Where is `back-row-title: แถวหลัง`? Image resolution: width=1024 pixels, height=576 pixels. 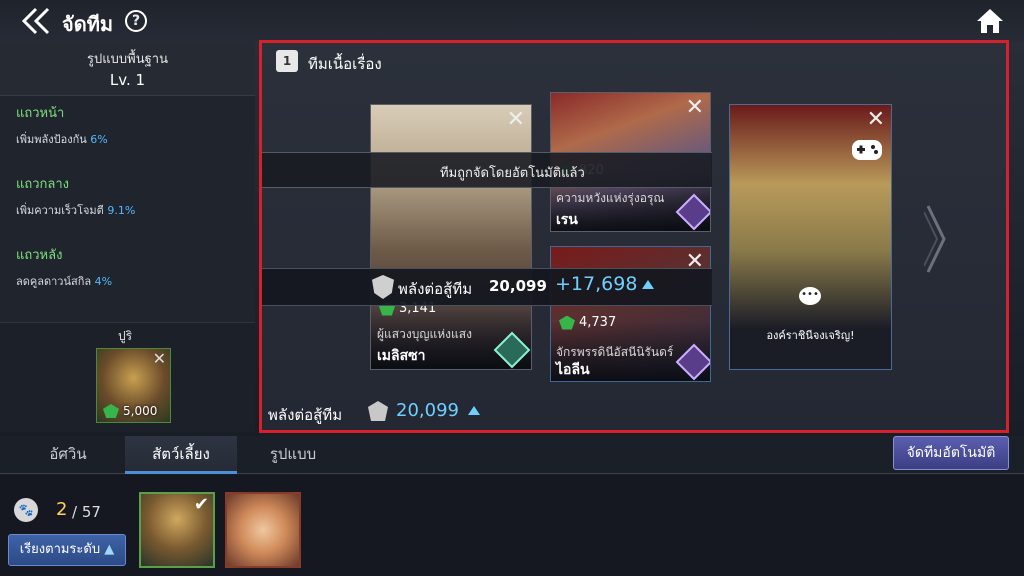 back-row-title: แถวหลัง is located at coordinates (39, 255).